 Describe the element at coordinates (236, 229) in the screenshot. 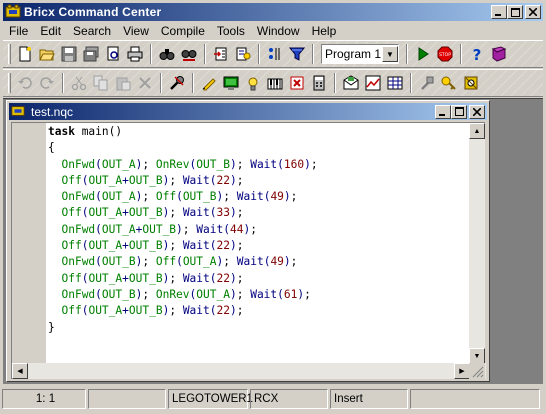

I see `code-token: 44` at that location.